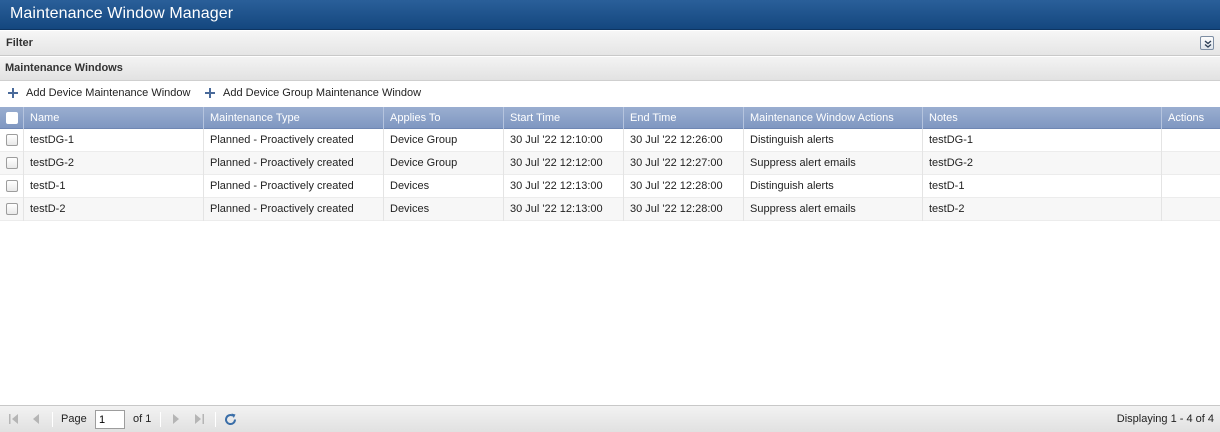 This screenshot has width=1220, height=432. I want to click on cell-notes: testD-1, so click(1042, 186).